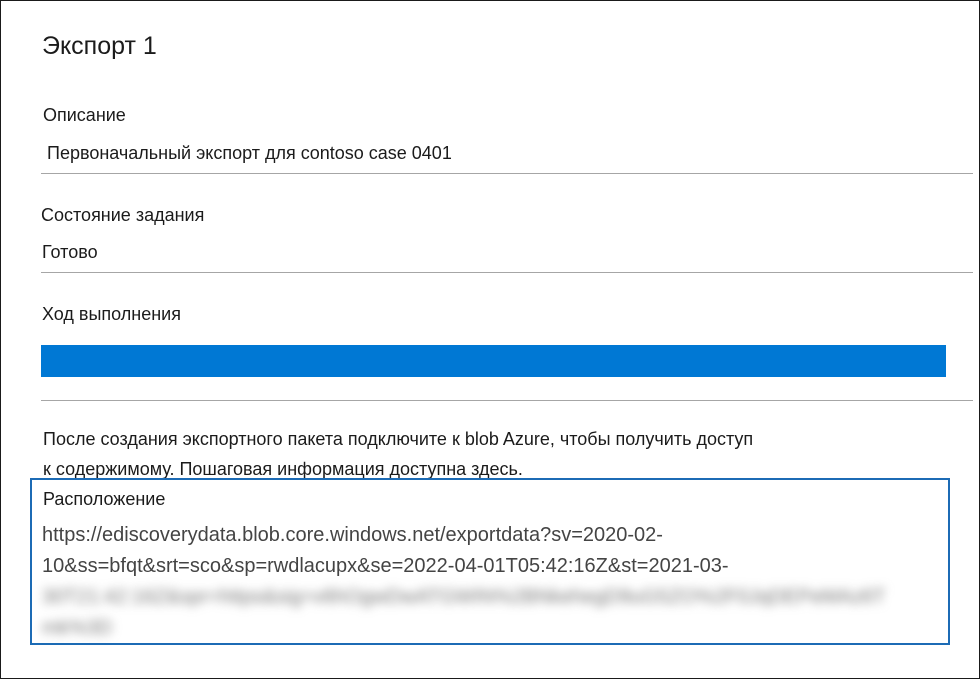 This screenshot has height=679, width=980. I want to click on location-url-line-redacted: mk%3D, so click(77, 628).